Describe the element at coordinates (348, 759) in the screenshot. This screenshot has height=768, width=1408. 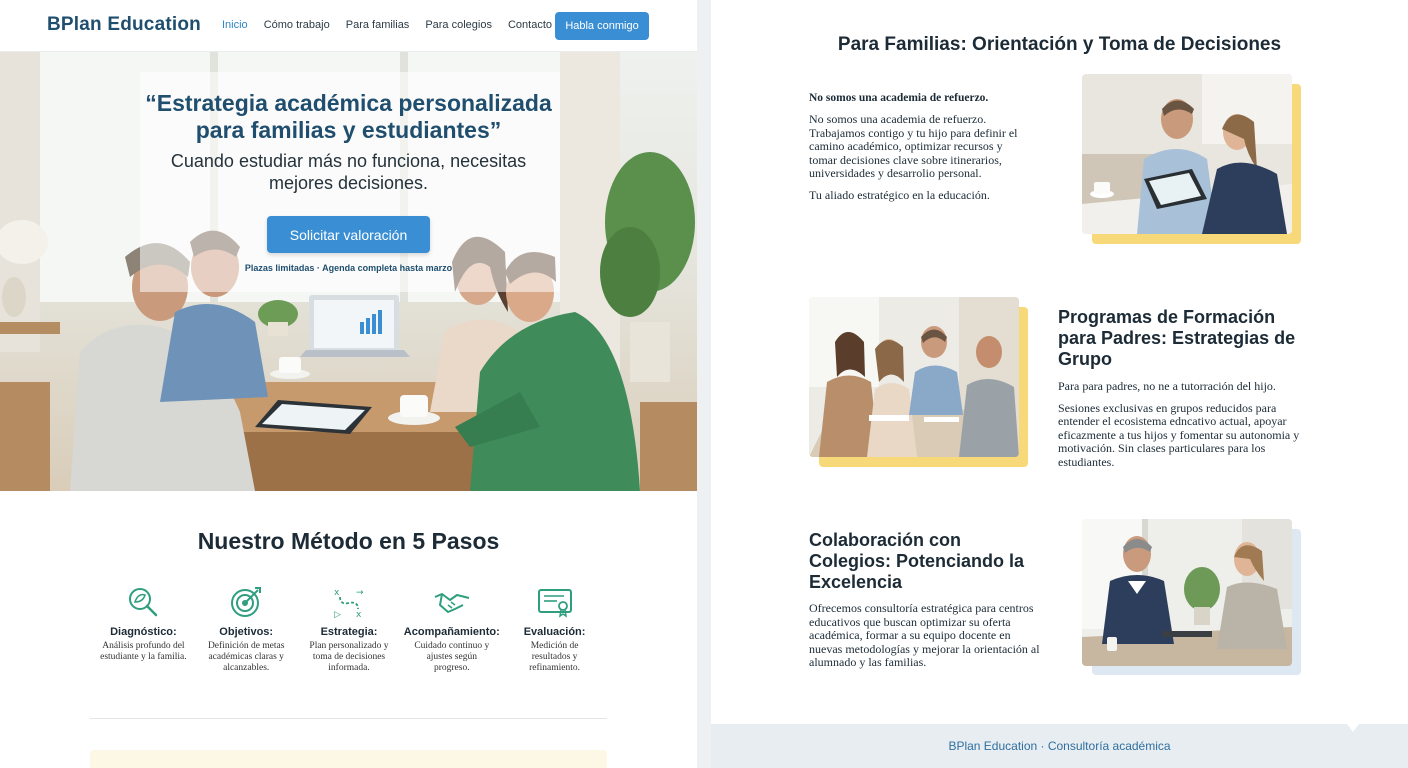
I see `next-section-preview` at that location.